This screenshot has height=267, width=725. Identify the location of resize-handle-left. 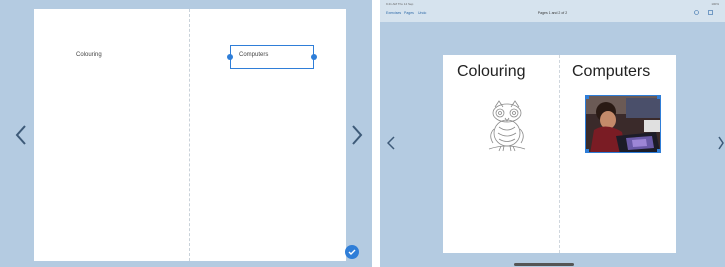
(230, 57).